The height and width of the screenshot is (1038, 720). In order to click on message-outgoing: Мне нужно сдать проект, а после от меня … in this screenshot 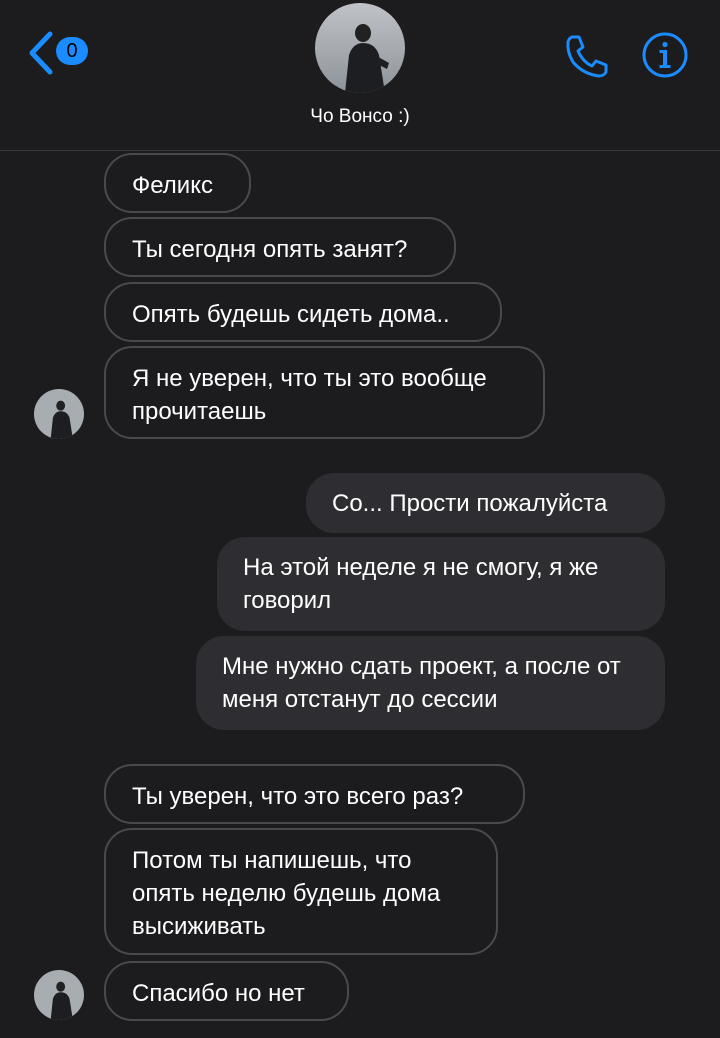, I will do `click(430, 683)`.